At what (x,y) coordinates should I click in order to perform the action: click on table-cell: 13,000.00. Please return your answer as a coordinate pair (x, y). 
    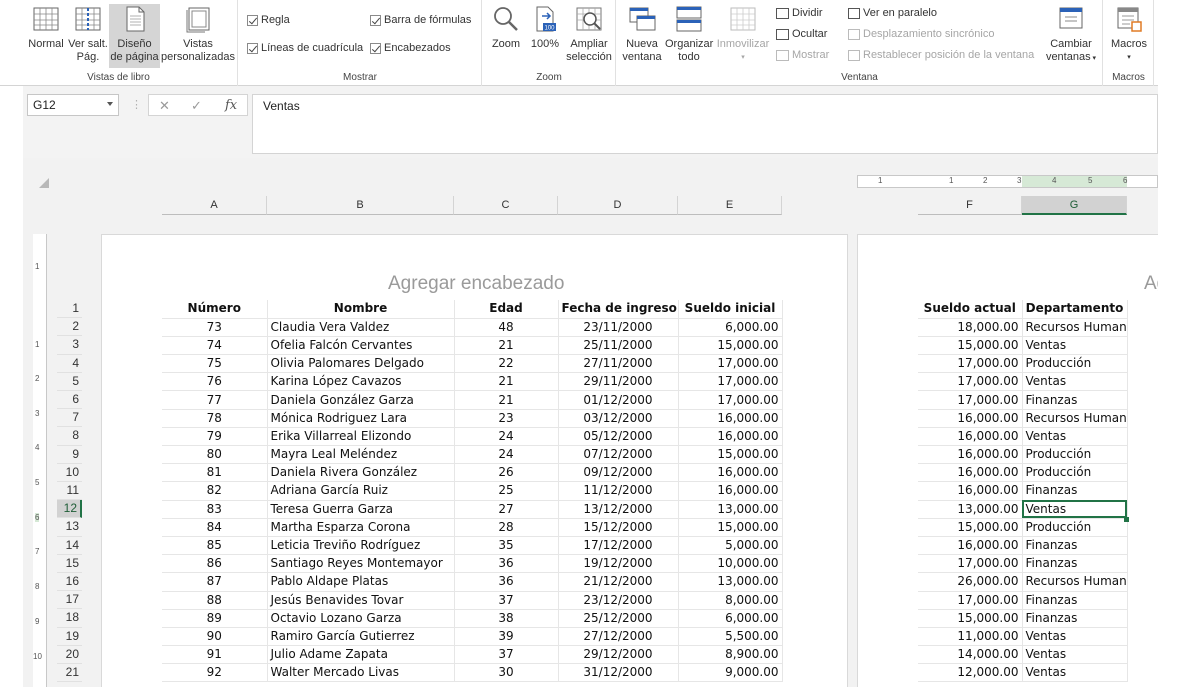
    Looking at the image, I should click on (730, 582).